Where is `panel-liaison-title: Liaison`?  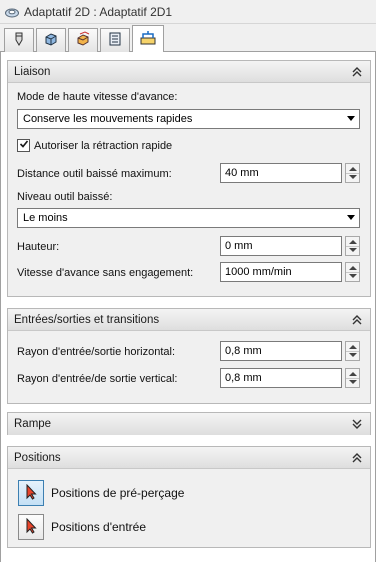 panel-liaison-title: Liaison is located at coordinates (32, 71).